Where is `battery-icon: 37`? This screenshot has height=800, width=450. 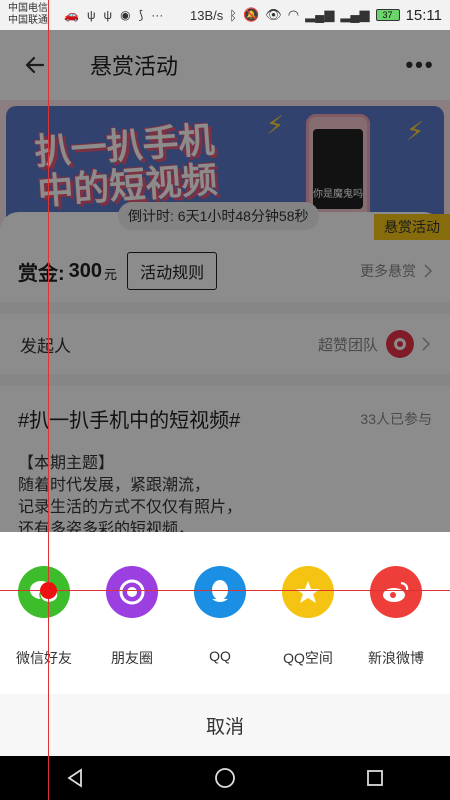
battery-icon: 37 is located at coordinates (387, 15).